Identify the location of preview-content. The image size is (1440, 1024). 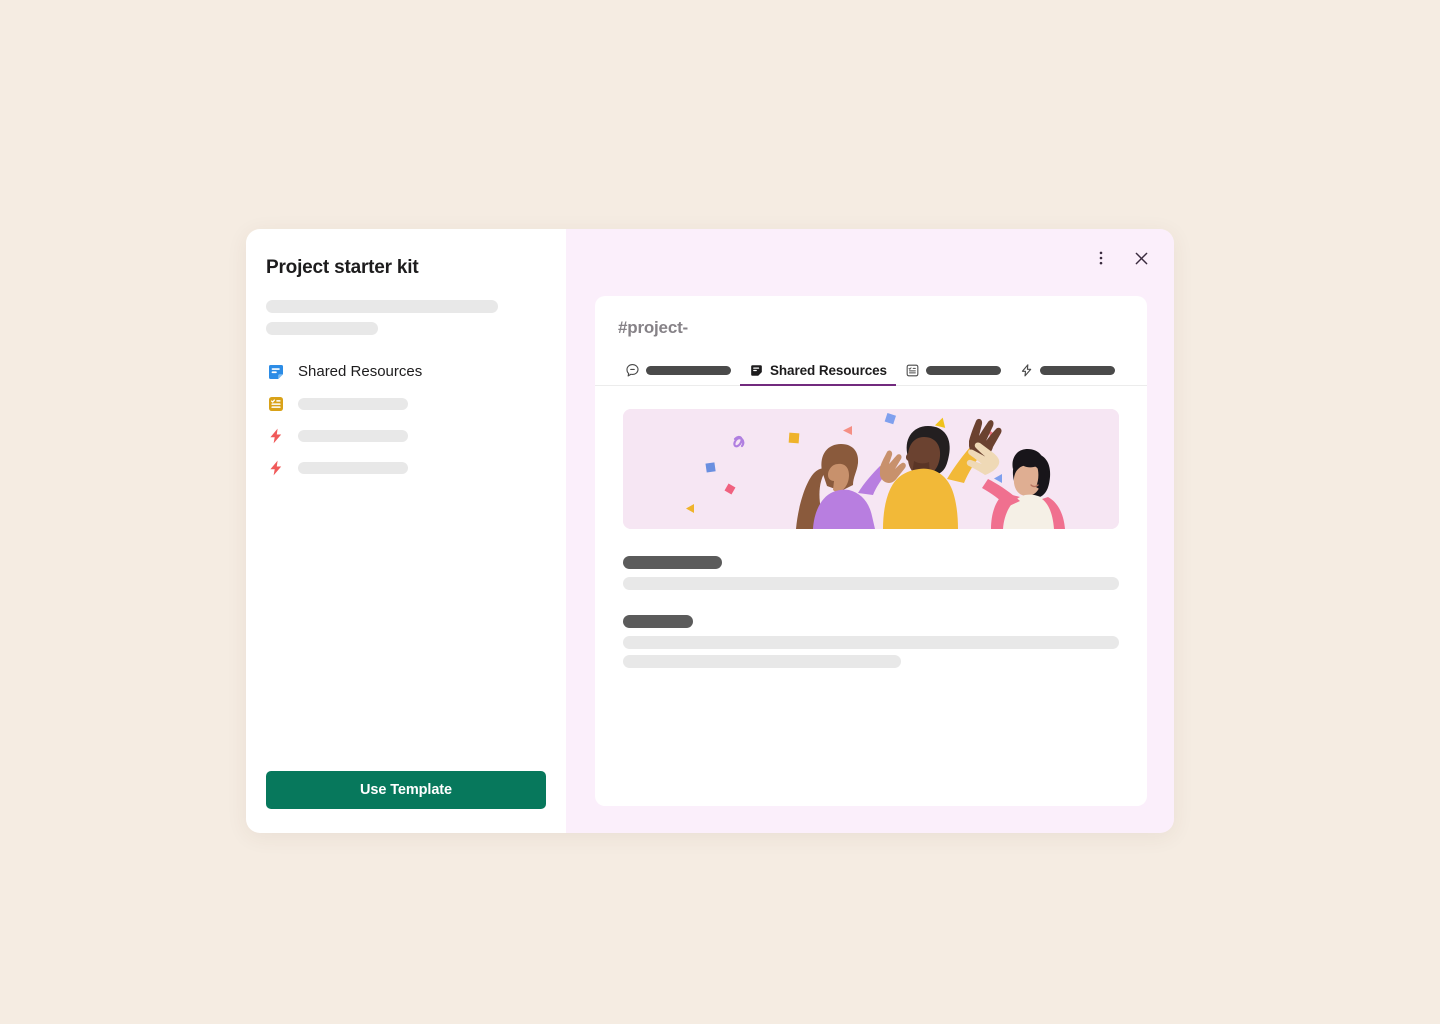
(871, 527).